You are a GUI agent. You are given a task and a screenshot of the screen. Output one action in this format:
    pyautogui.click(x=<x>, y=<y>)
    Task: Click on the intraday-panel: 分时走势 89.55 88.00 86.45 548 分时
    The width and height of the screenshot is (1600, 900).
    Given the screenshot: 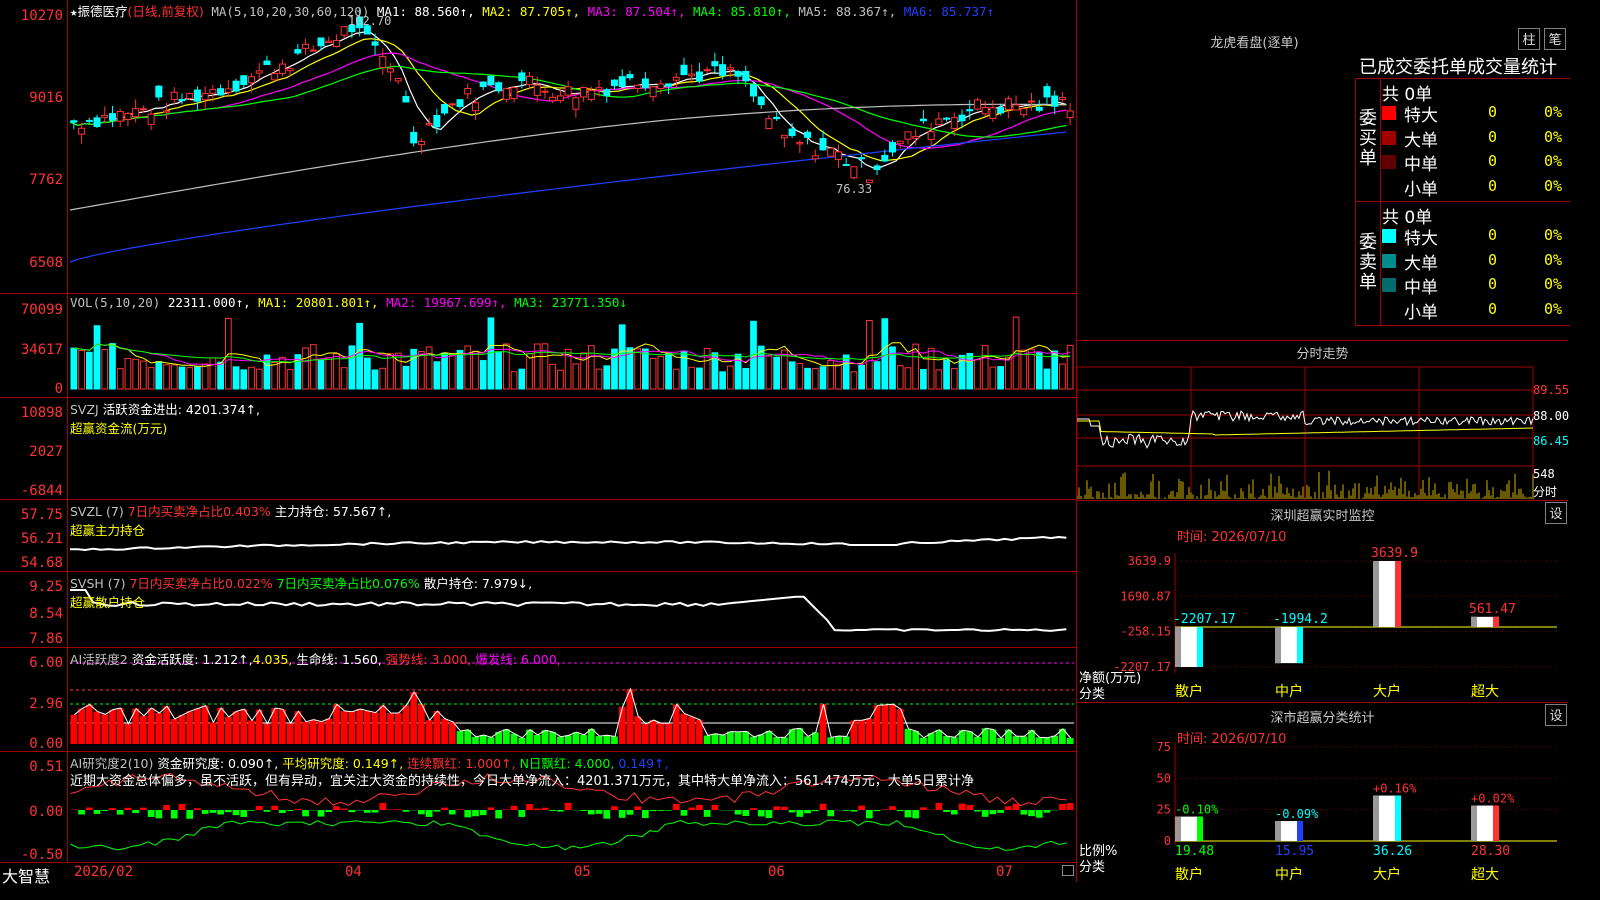 What is the action you would take?
    pyautogui.click(x=1322, y=420)
    